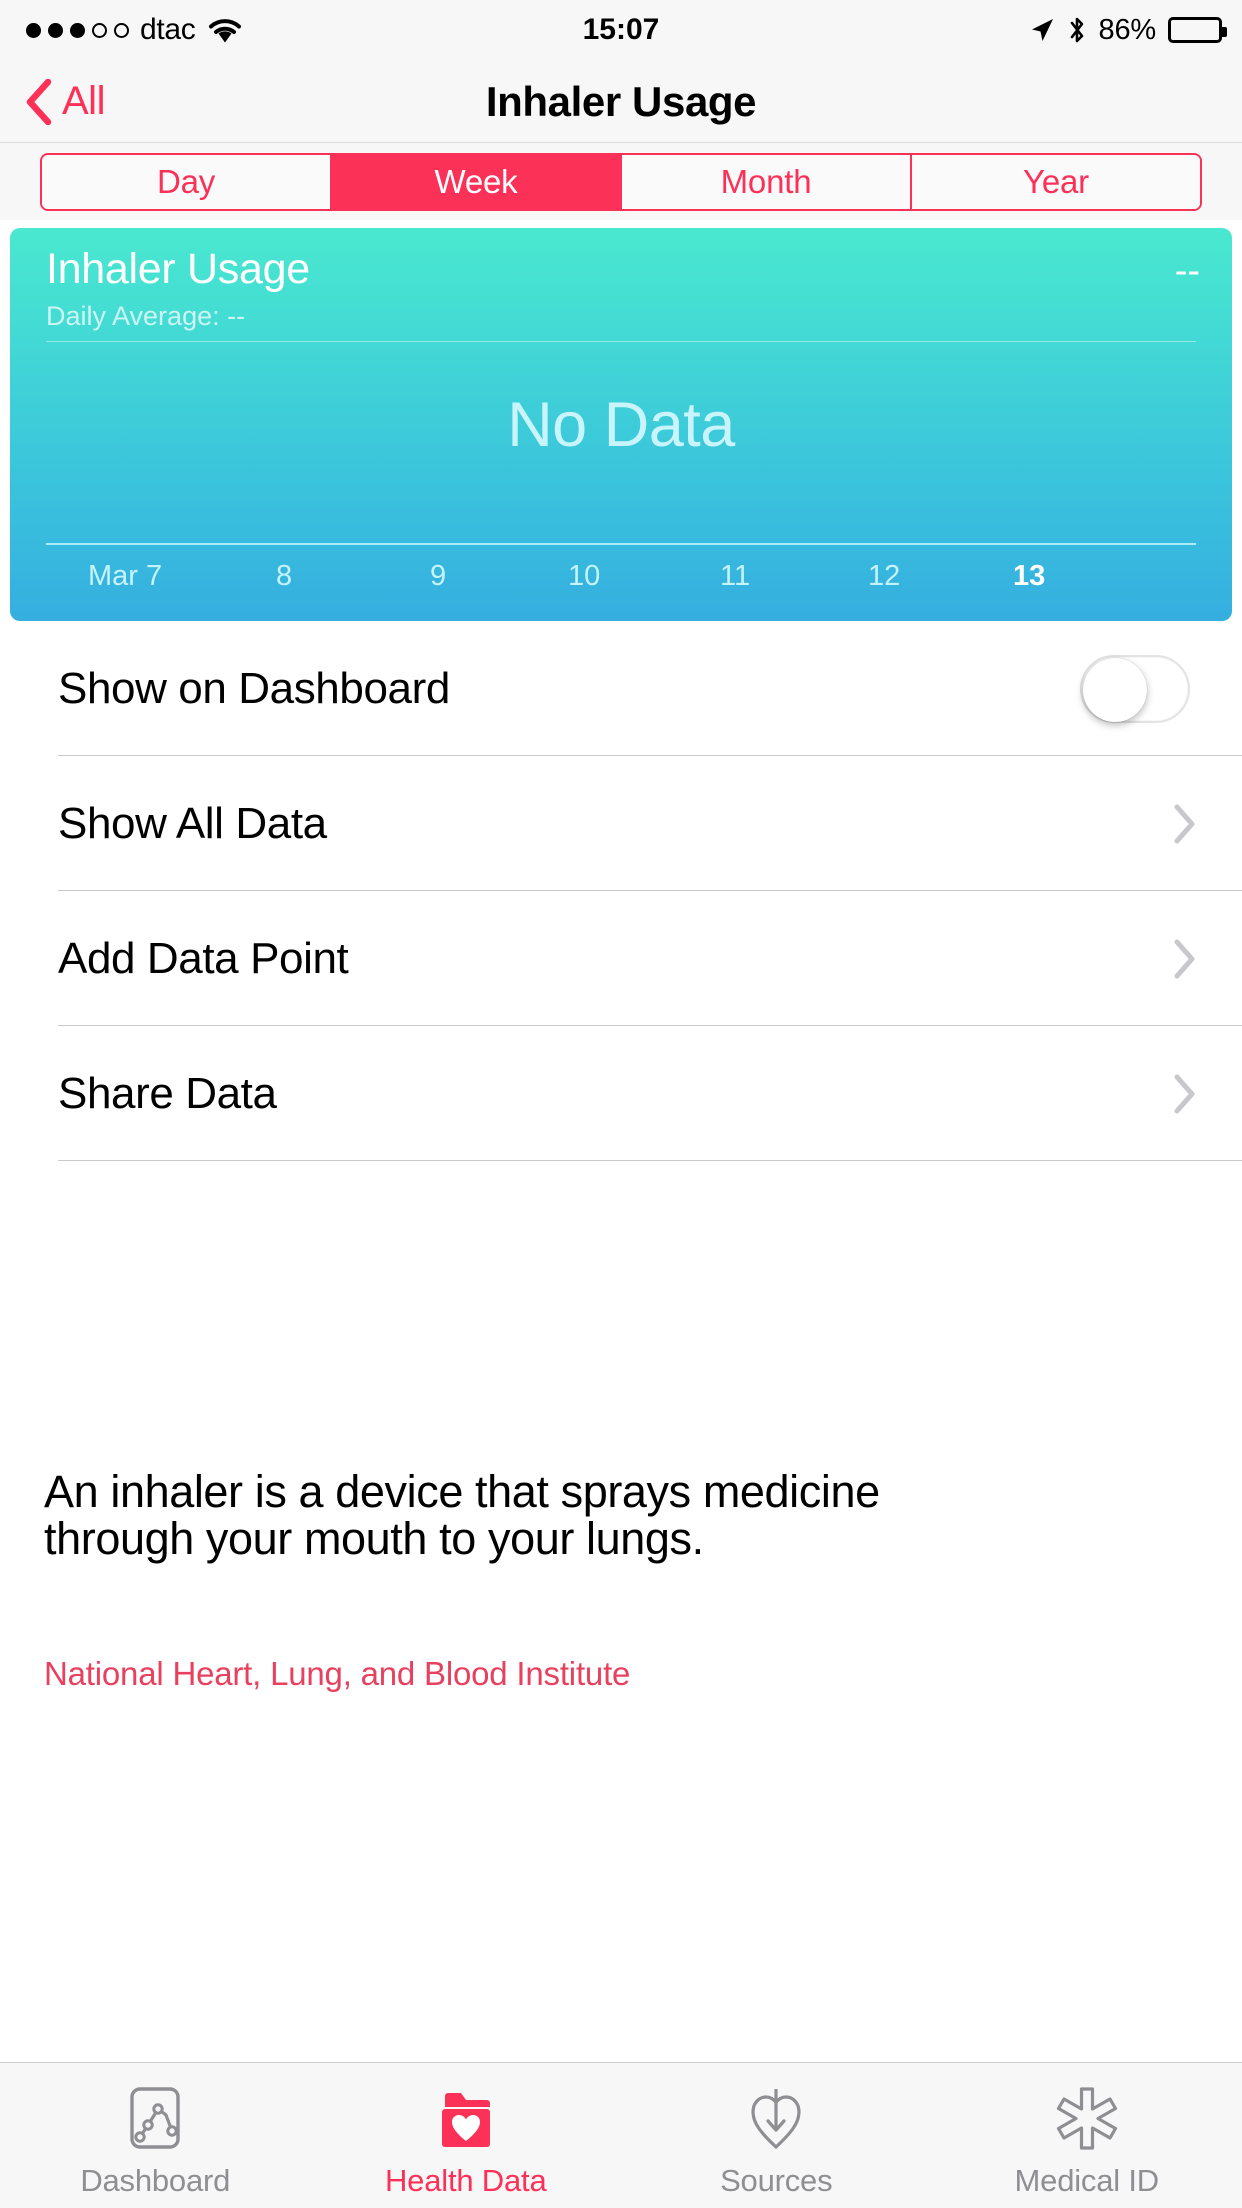 The width and height of the screenshot is (1242, 2208). I want to click on tab-bar: Dashboard Health Data Sources Medical ID, so click(621, 2135).